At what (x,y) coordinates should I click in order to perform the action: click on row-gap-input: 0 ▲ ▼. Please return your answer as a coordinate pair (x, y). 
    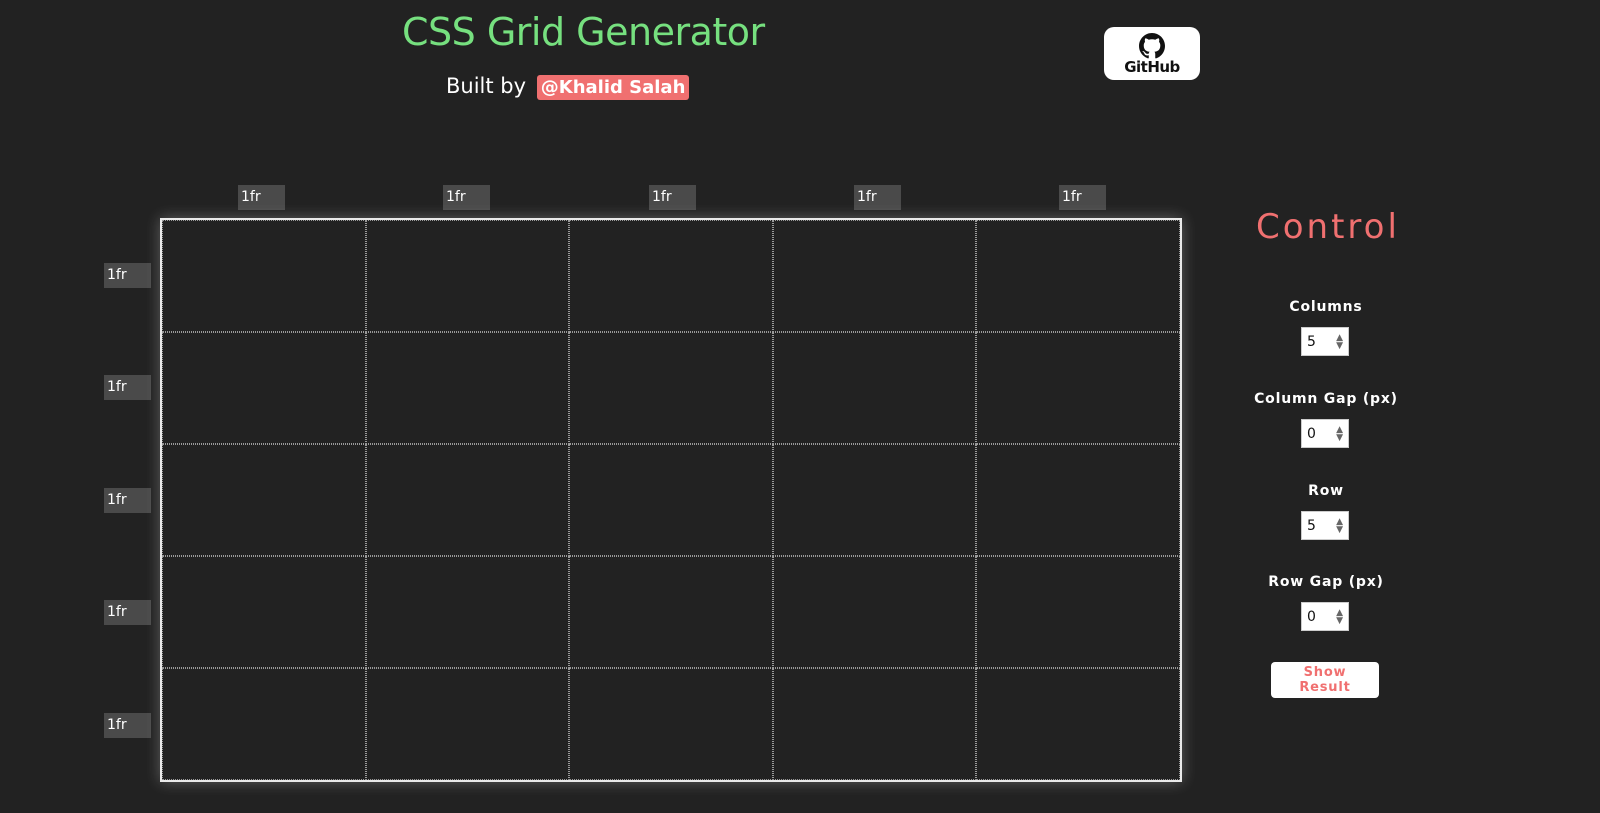
    Looking at the image, I should click on (1325, 616).